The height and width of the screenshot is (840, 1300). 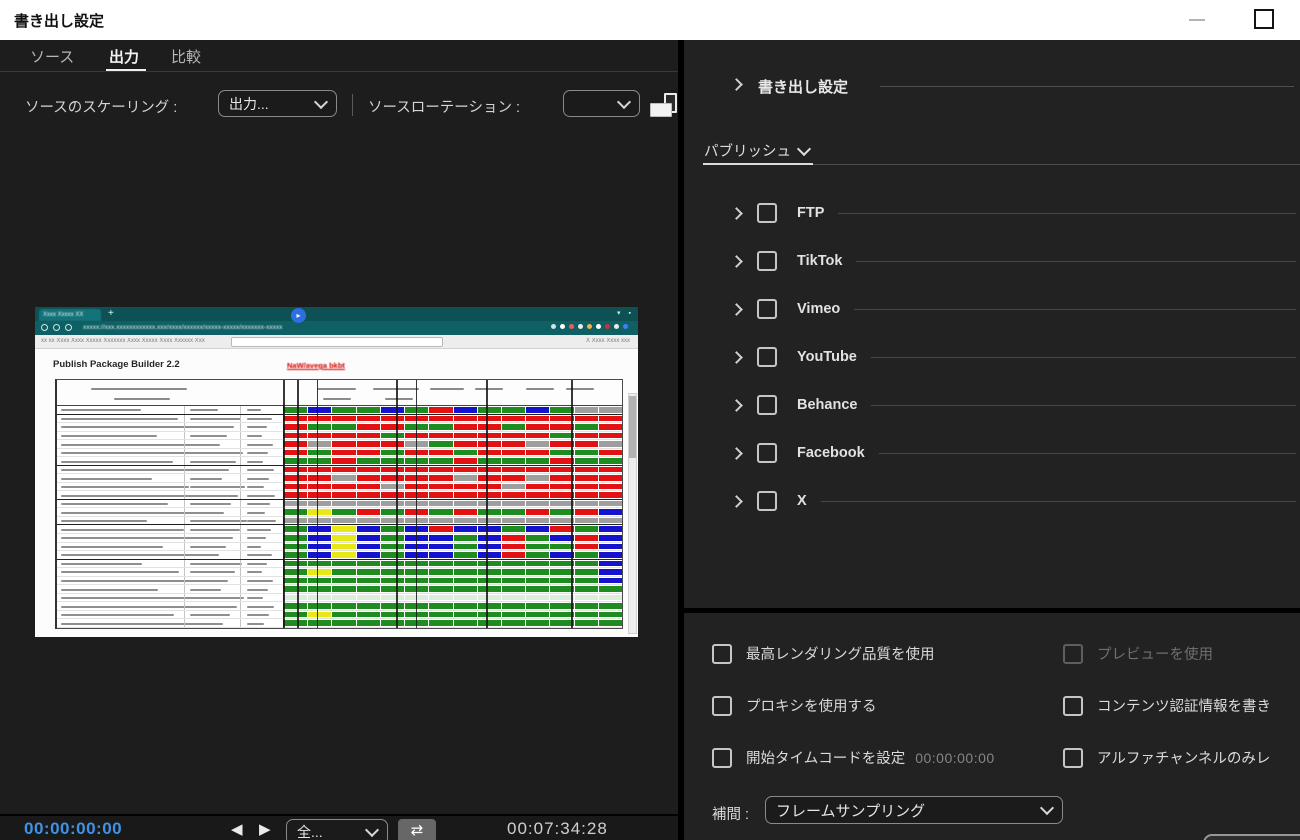 What do you see at coordinates (1251, 837) in the screenshot?
I see `partial-button` at bounding box center [1251, 837].